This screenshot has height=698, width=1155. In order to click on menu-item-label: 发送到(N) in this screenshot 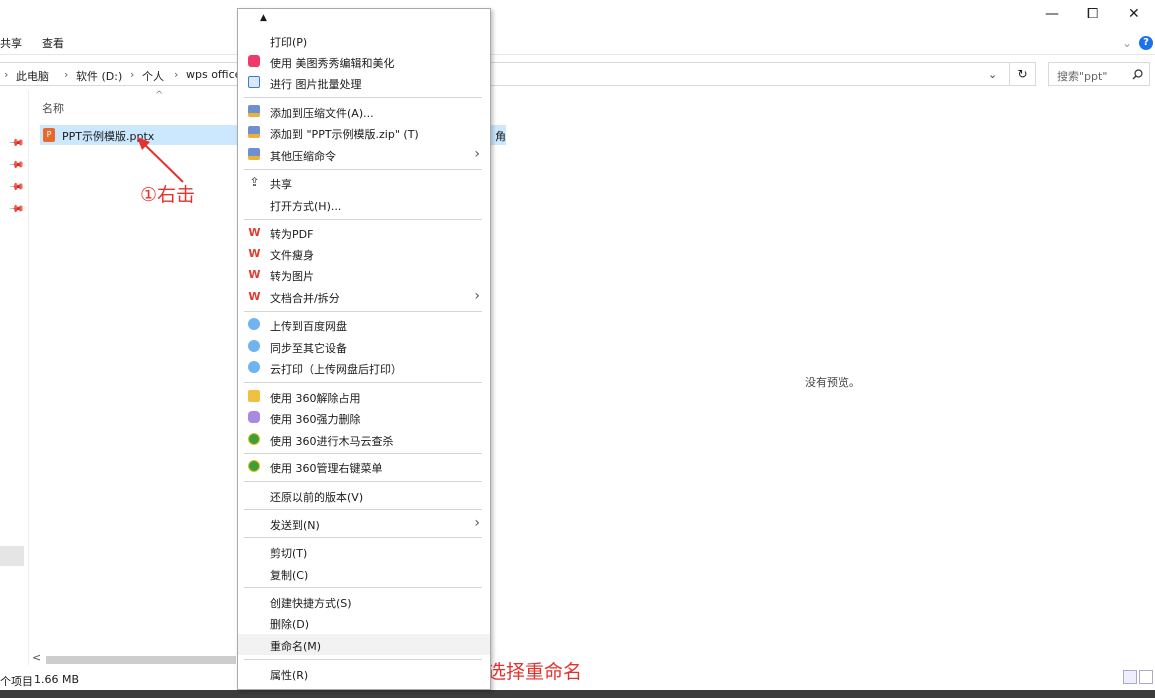, I will do `click(295, 525)`.